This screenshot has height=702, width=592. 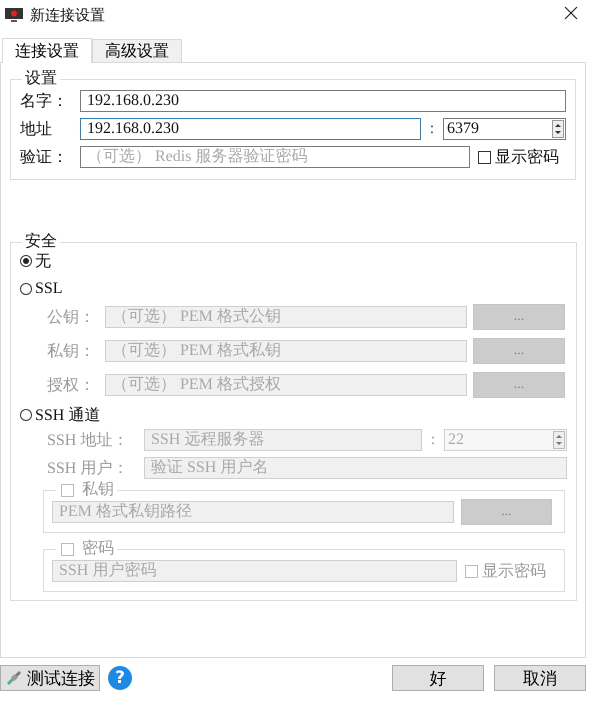 What do you see at coordinates (250, 129) in the screenshot?
I see `address-field: 192.168.0.230` at bounding box center [250, 129].